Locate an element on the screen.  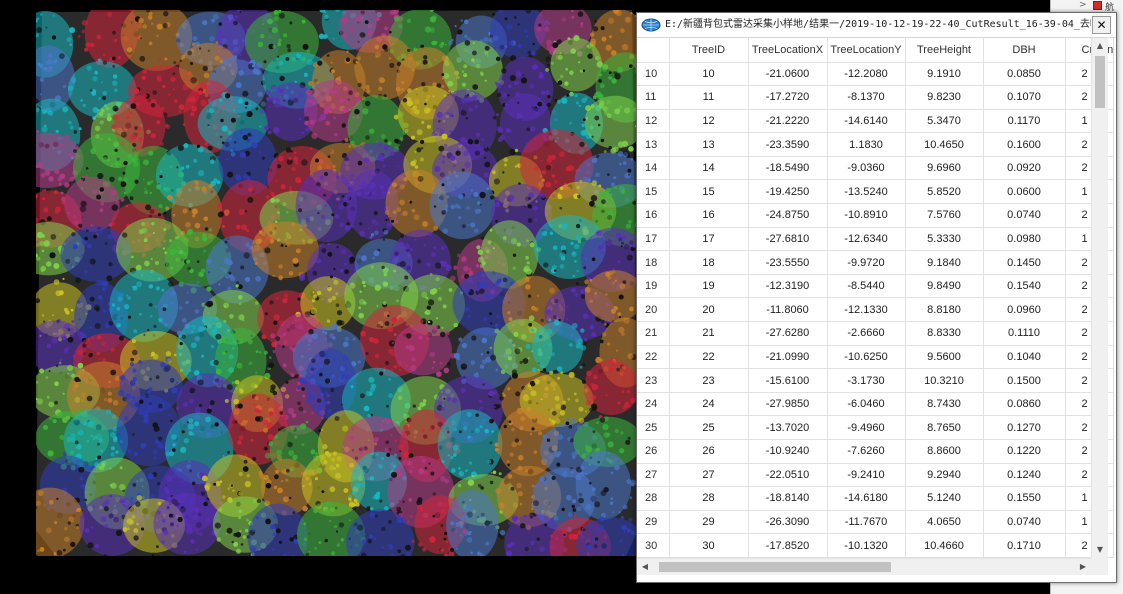
row-header: 23 is located at coordinates (653, 380).